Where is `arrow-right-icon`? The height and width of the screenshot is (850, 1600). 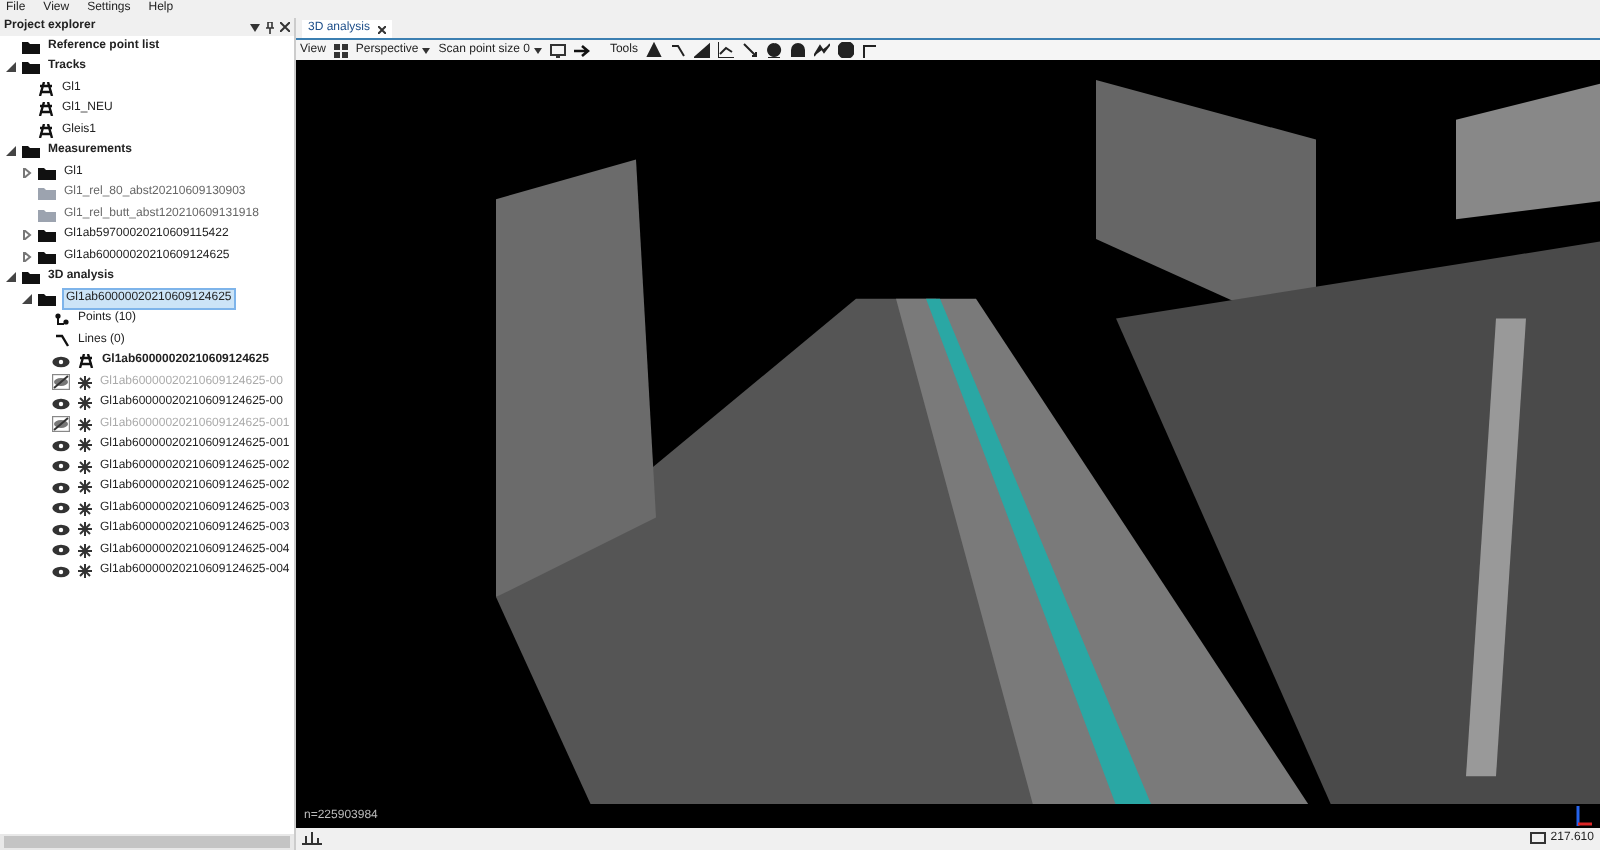 arrow-right-icon is located at coordinates (581, 50).